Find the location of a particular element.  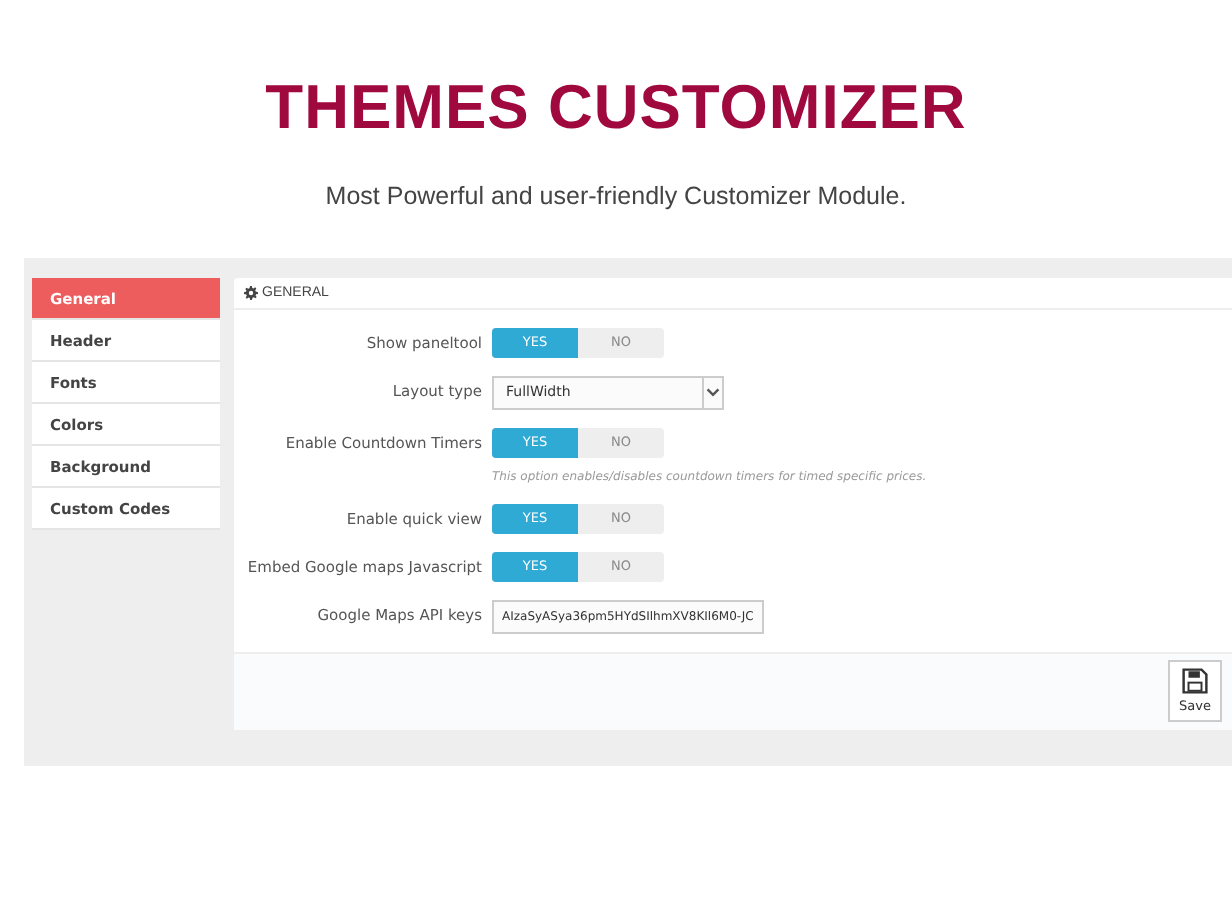

page-subtitle: Most Powerful and user-friendly Customizer Module. is located at coordinates (616, 196).